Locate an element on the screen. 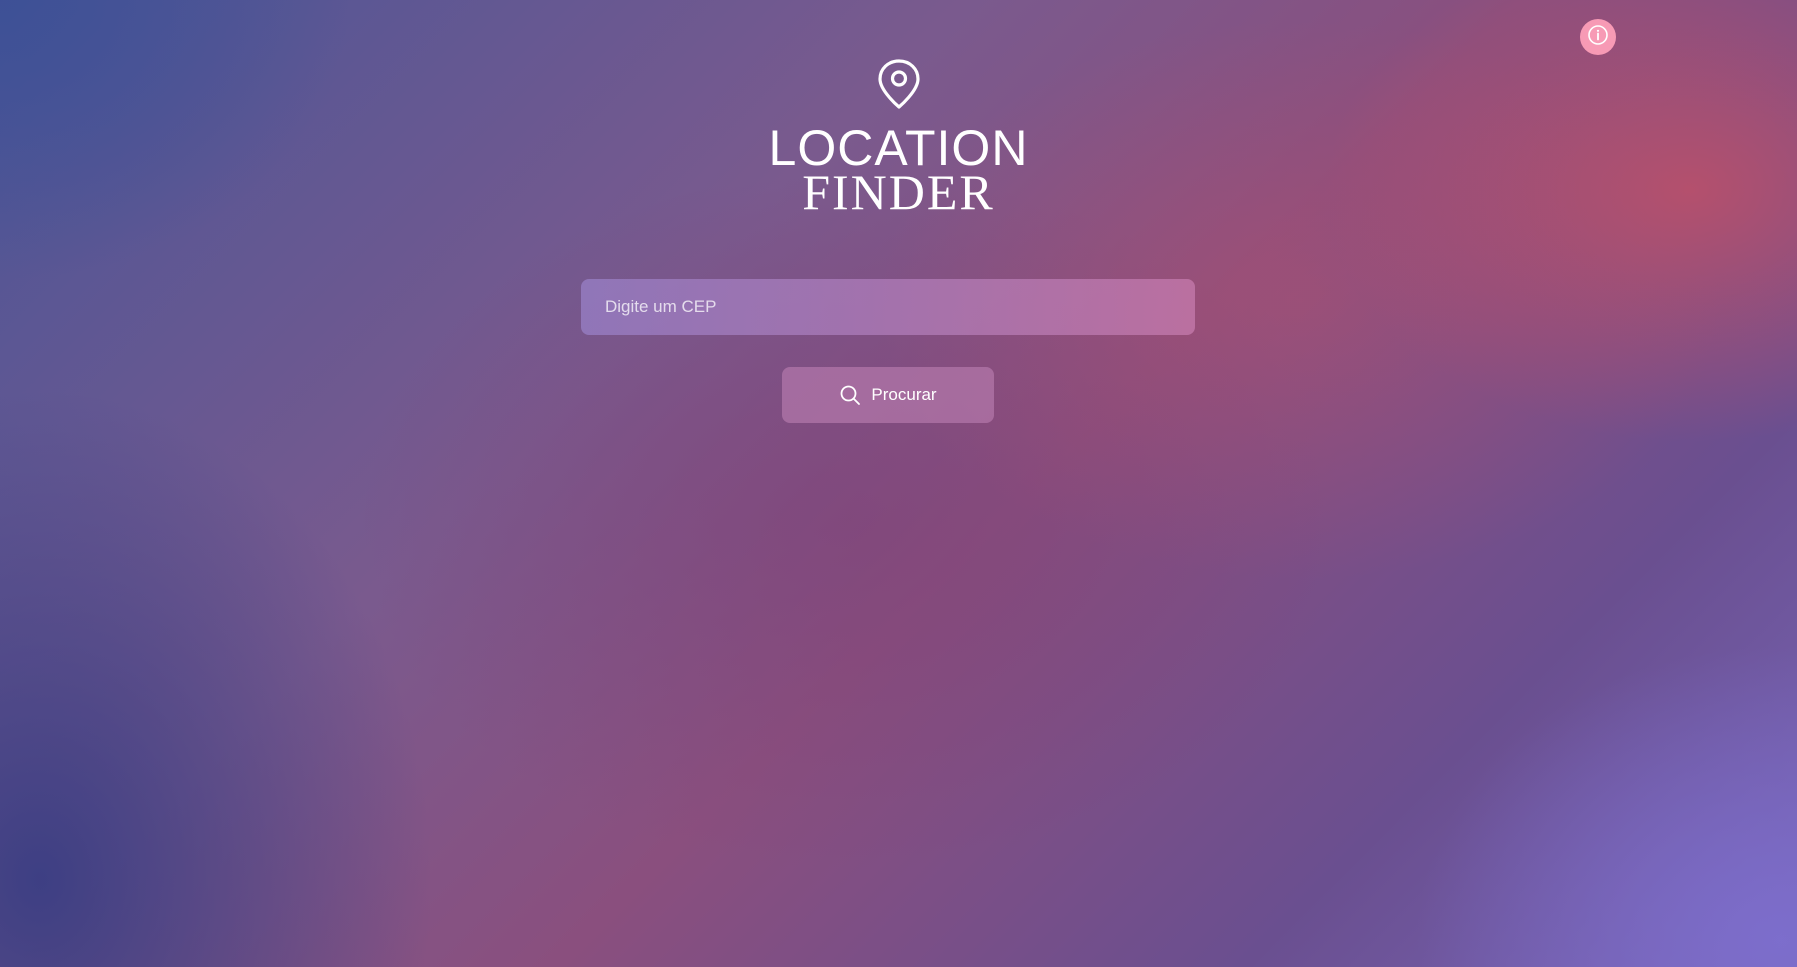 This screenshot has height=967, width=1797. info-button is located at coordinates (1598, 37).